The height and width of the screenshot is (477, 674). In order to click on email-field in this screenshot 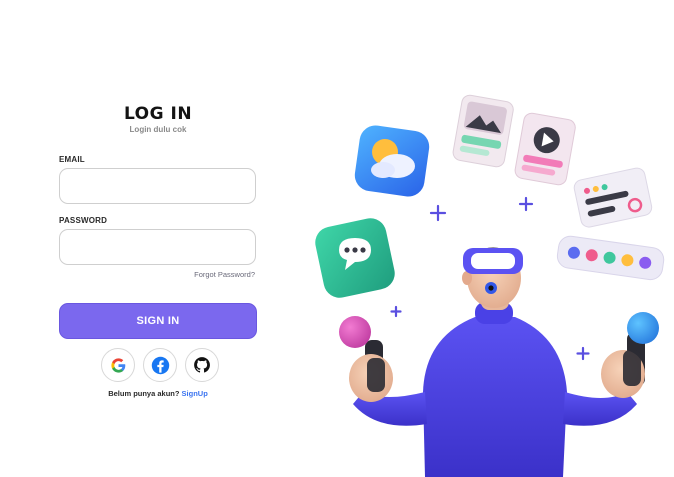, I will do `click(157, 186)`.